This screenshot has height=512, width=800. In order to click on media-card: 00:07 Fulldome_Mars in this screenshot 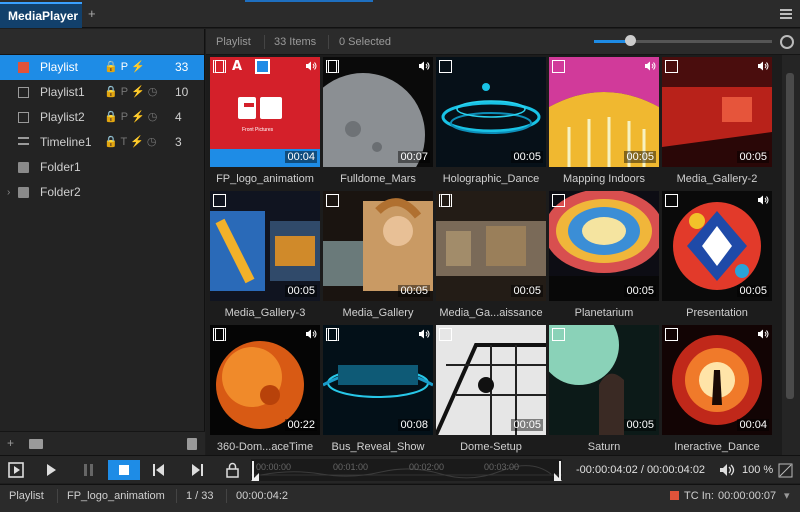, I will do `click(378, 122)`.